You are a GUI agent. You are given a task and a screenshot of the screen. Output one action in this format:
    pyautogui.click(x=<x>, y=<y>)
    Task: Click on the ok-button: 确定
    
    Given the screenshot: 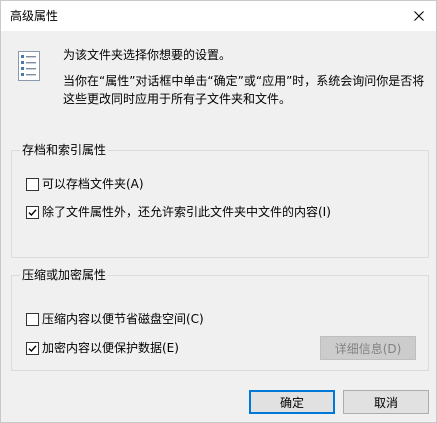 What is the action you would take?
    pyautogui.click(x=292, y=402)
    